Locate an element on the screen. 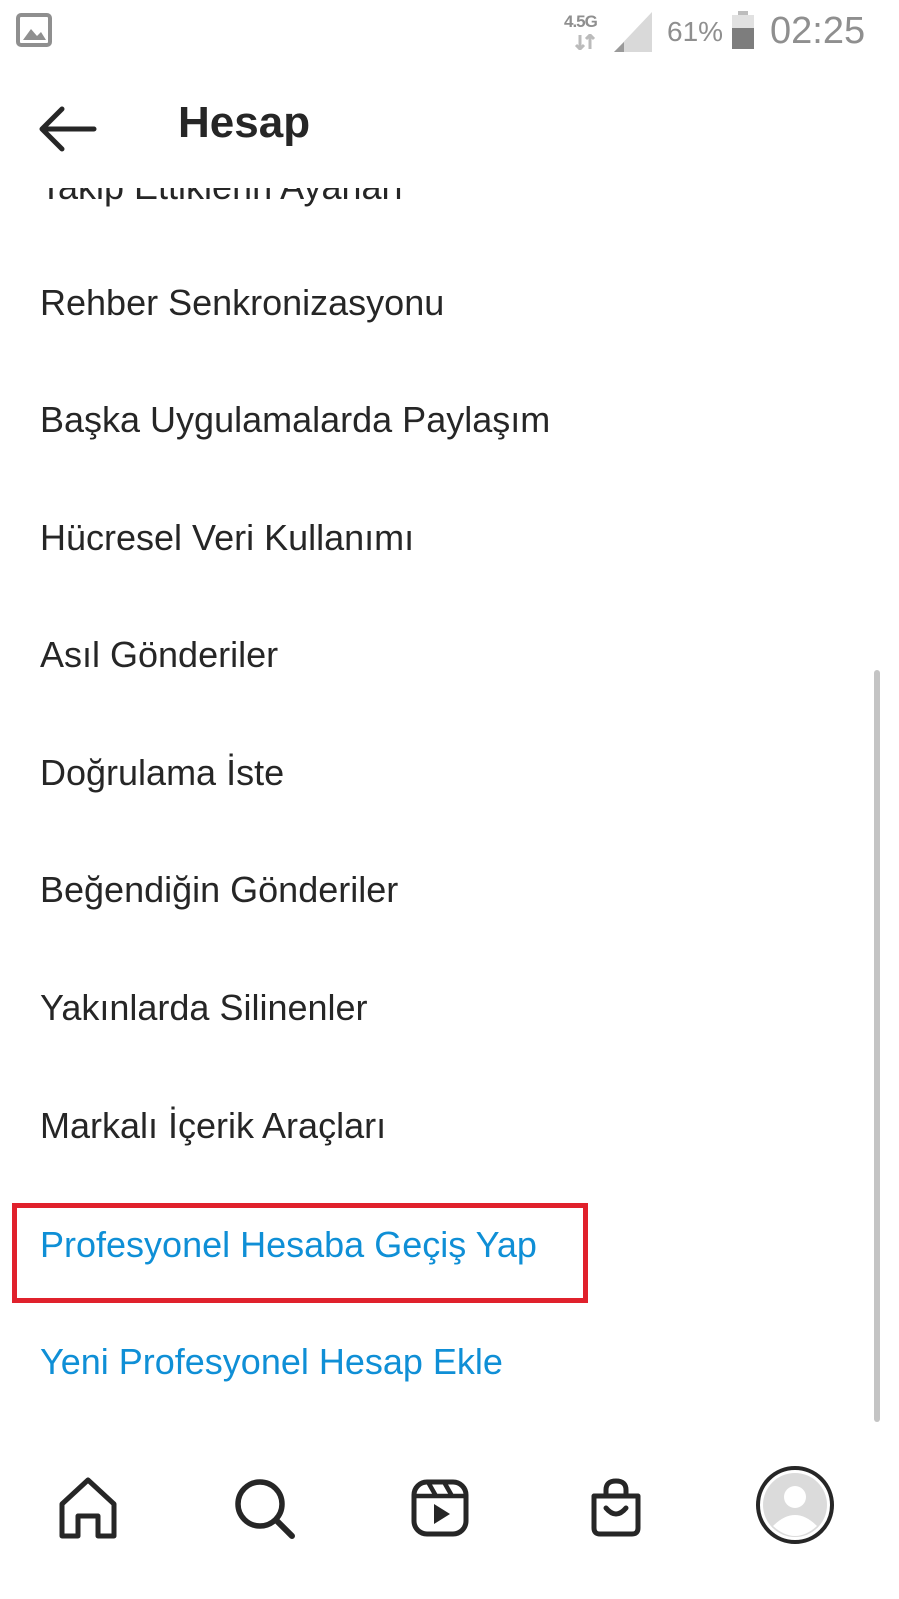  battery-percent: 61% is located at coordinates (695, 31).